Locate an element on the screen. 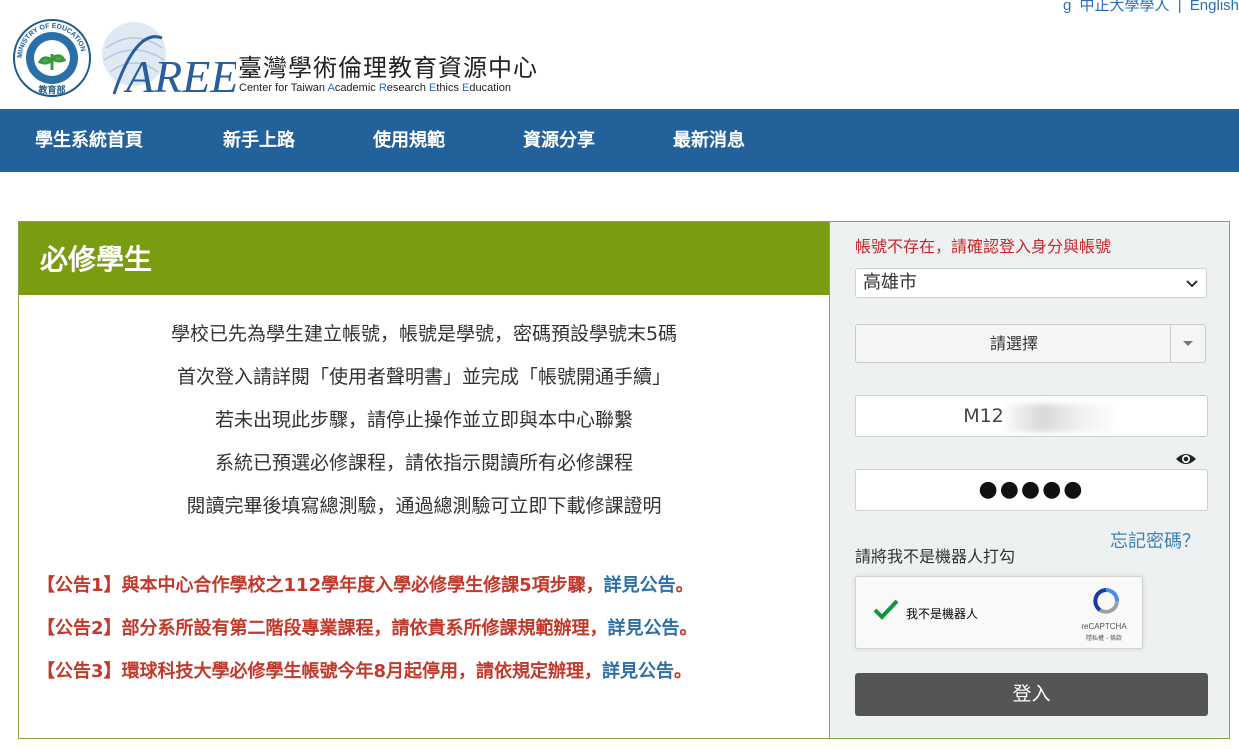  caret-down-icon is located at coordinates (1188, 343).